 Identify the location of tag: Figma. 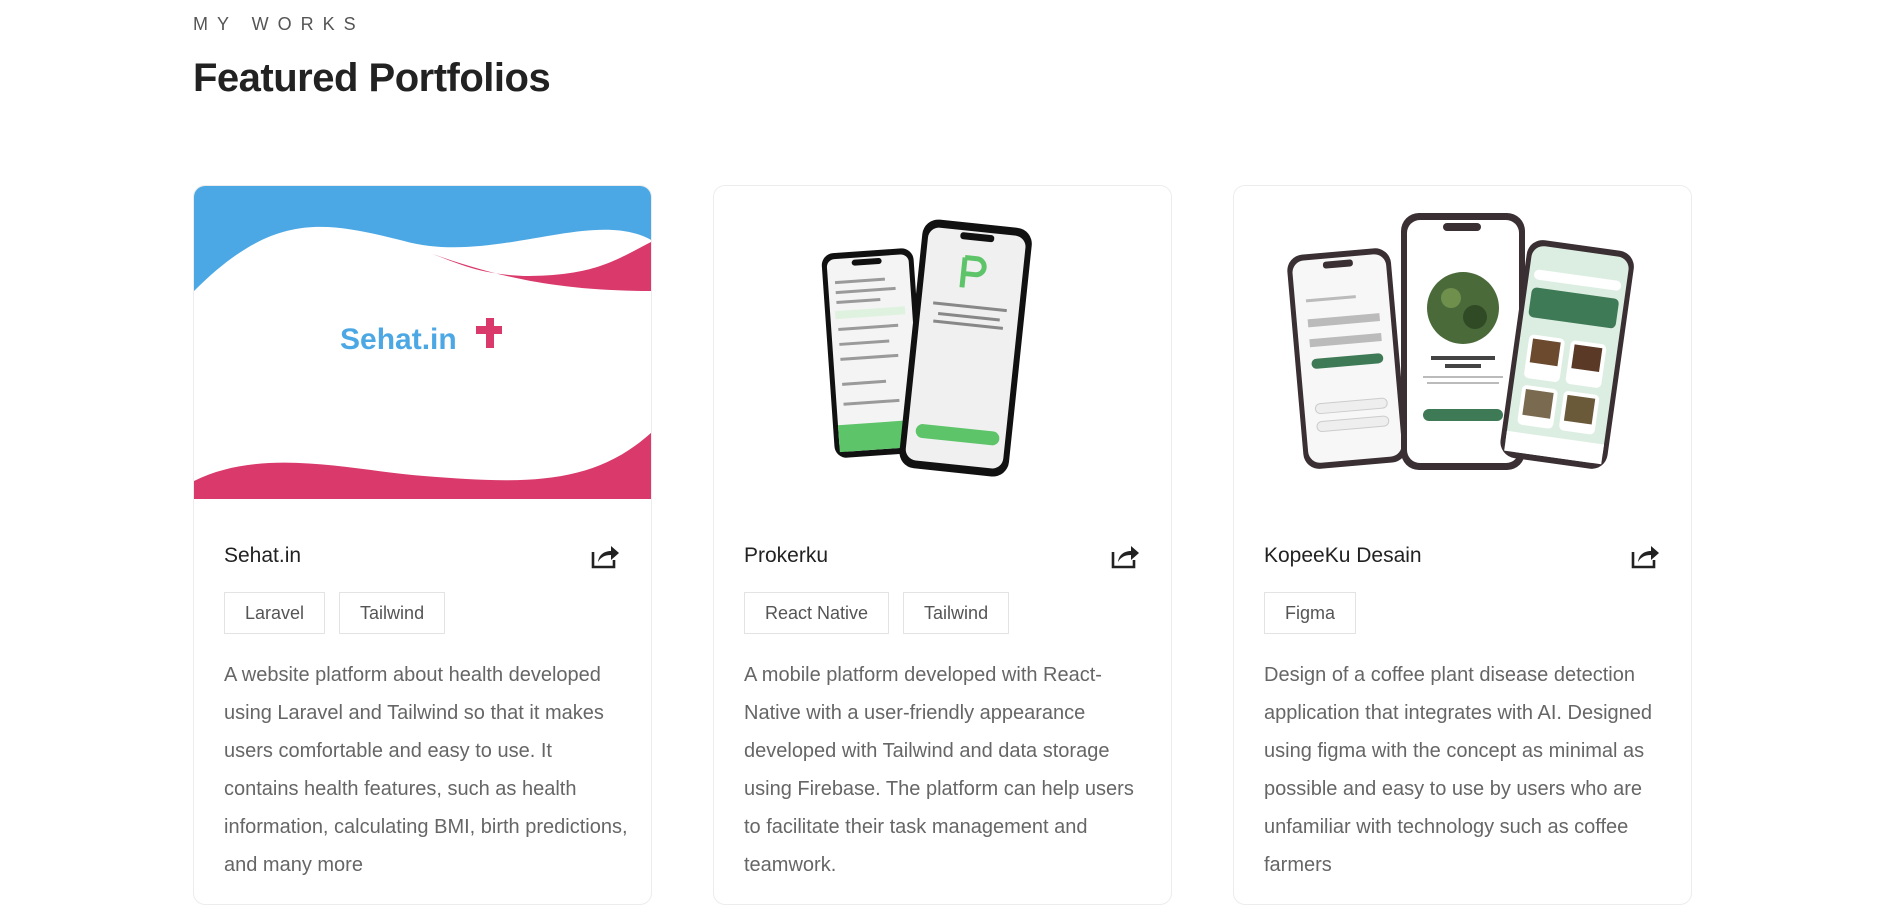
(1310, 613).